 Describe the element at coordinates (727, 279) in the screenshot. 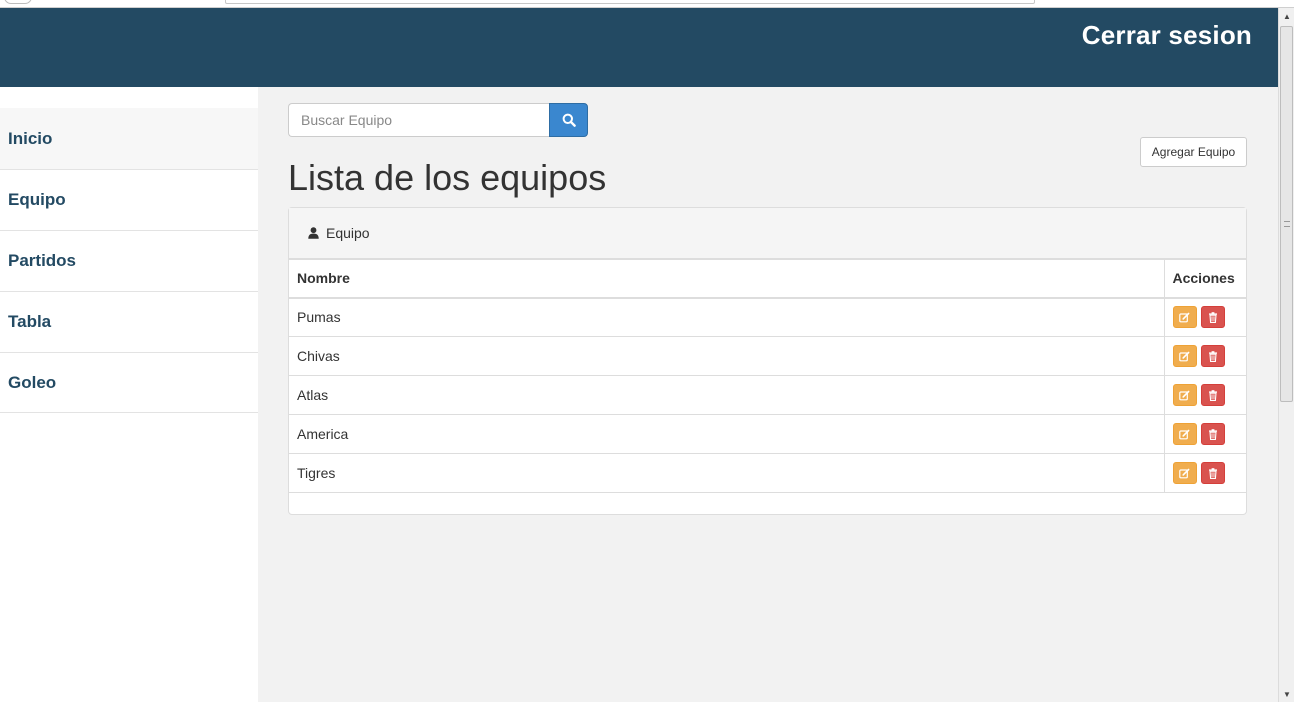

I see `column-header-nombre: Nombre` at that location.